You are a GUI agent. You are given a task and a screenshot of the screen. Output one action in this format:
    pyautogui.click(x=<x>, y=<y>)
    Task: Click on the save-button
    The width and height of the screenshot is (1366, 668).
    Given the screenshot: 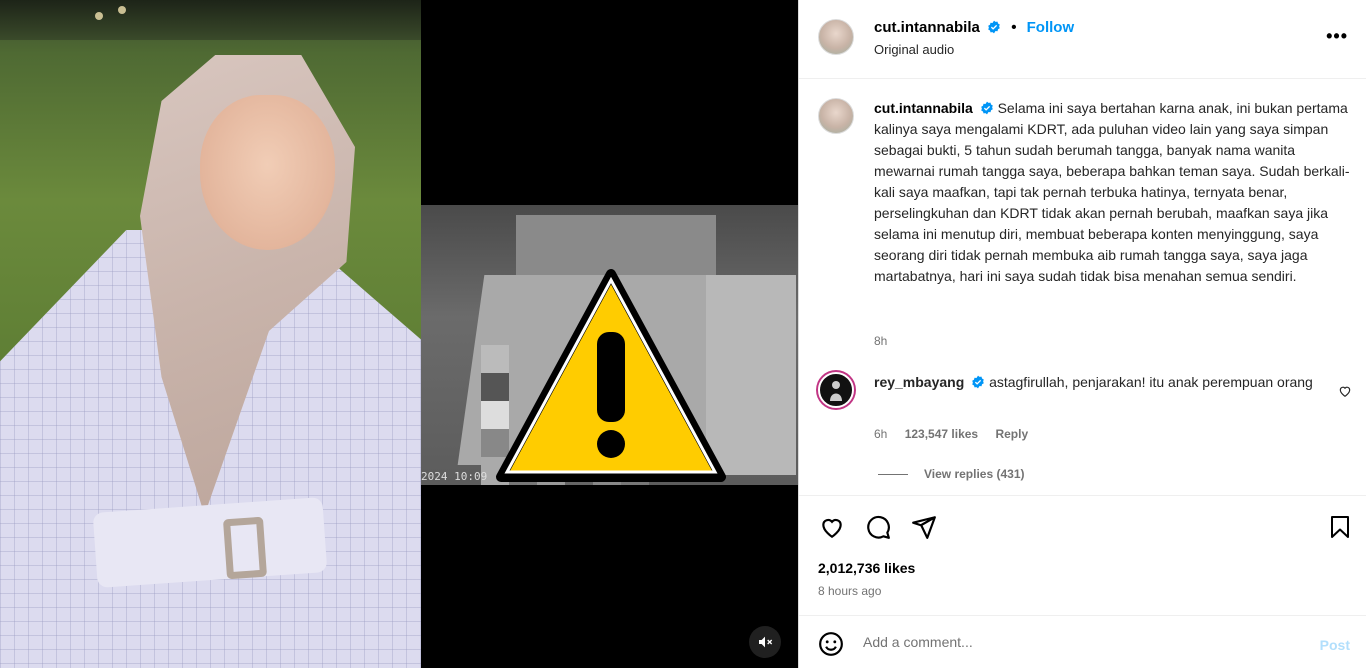 What is the action you would take?
    pyautogui.click(x=1340, y=527)
    